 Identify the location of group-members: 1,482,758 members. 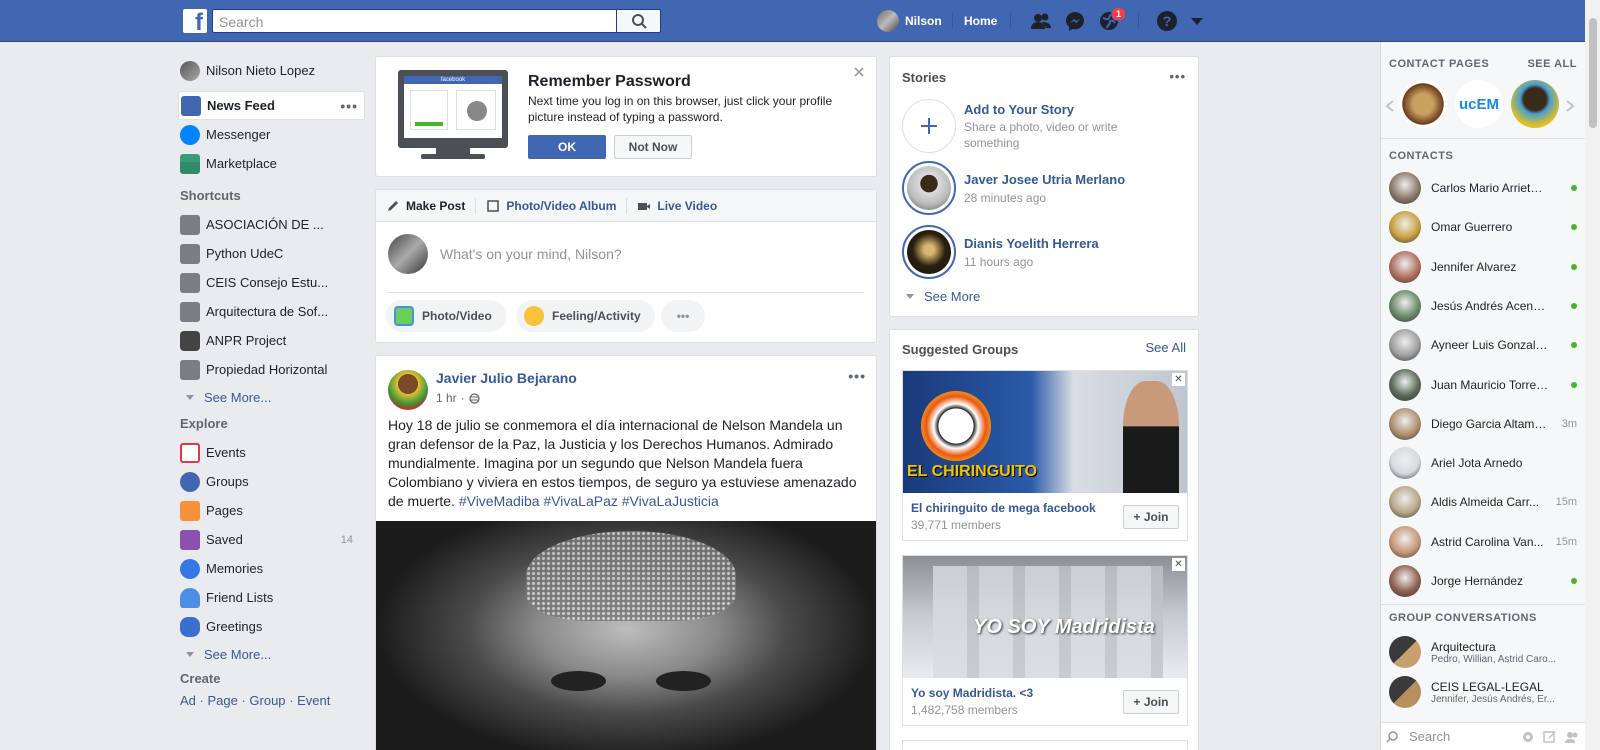
(964, 710).